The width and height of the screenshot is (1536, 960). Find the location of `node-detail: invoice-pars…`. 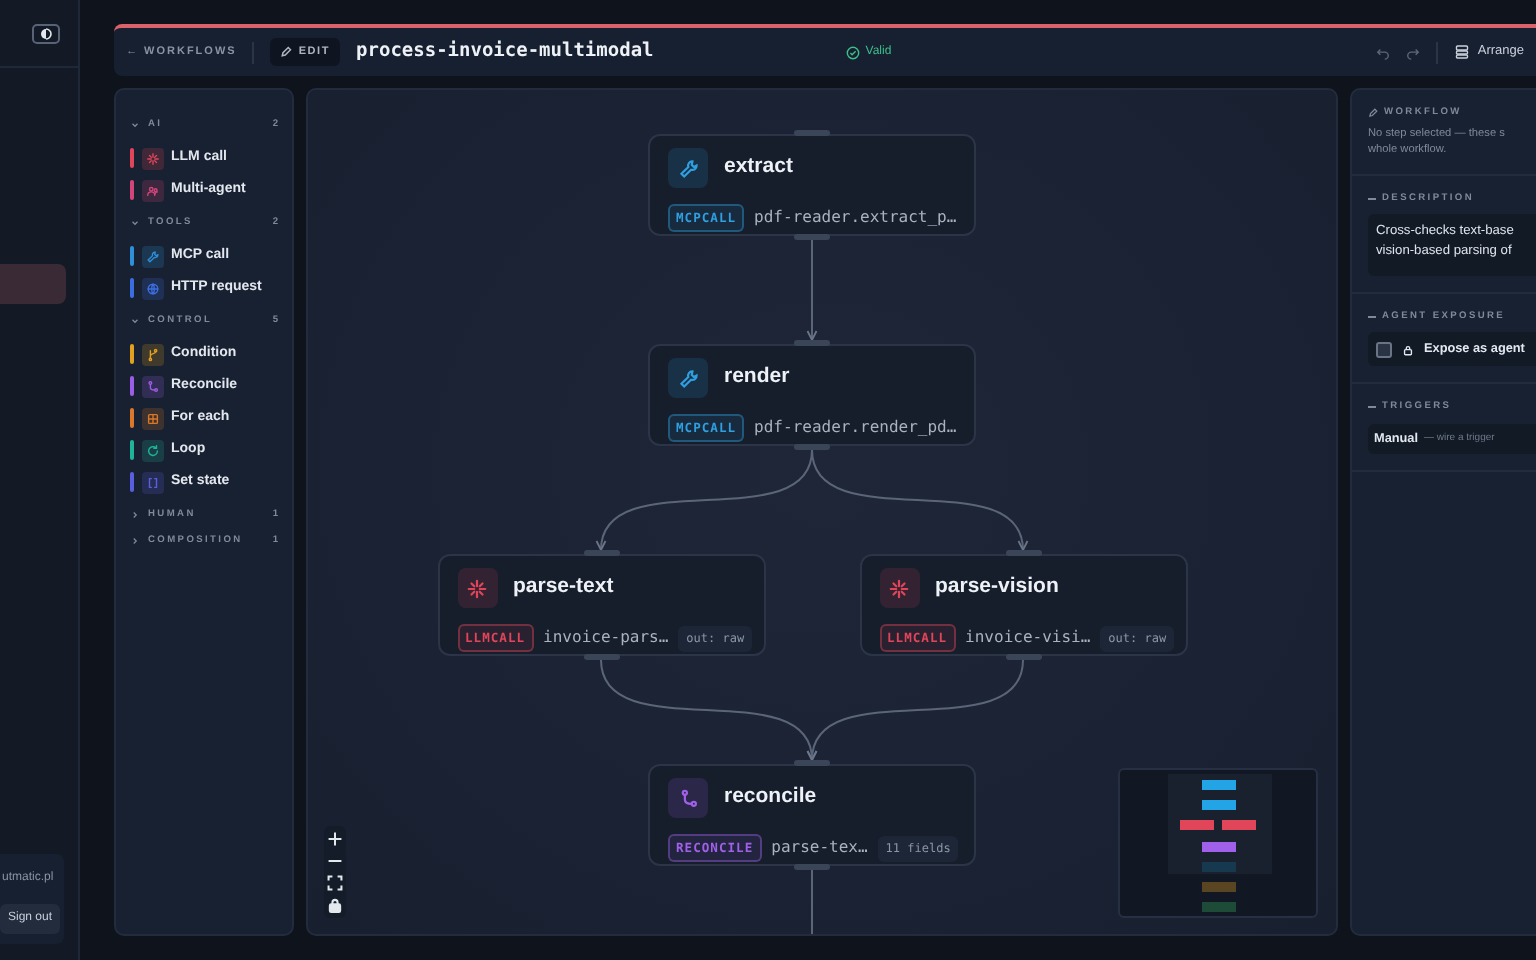

node-detail: invoice-pars… is located at coordinates (606, 638).